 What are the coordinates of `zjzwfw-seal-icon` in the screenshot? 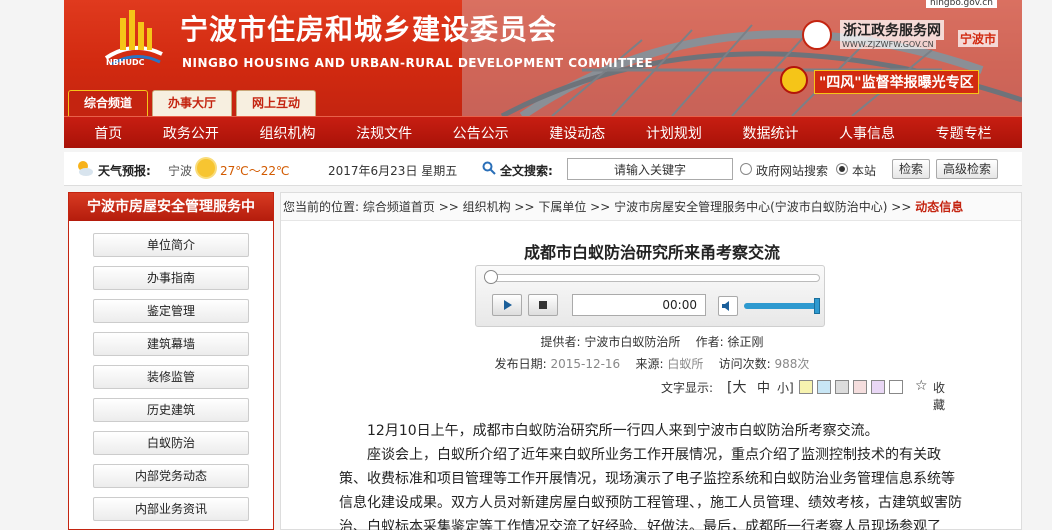 It's located at (817, 35).